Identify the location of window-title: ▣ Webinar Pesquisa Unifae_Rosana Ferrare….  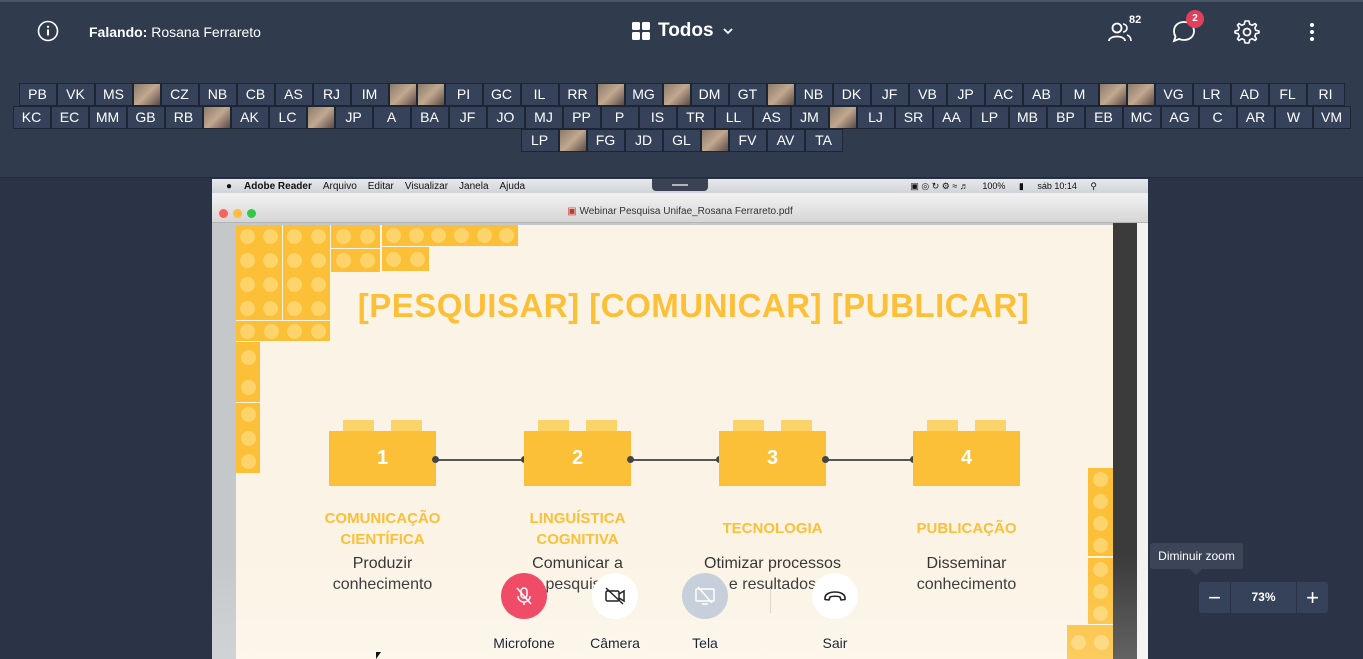
(680, 211).